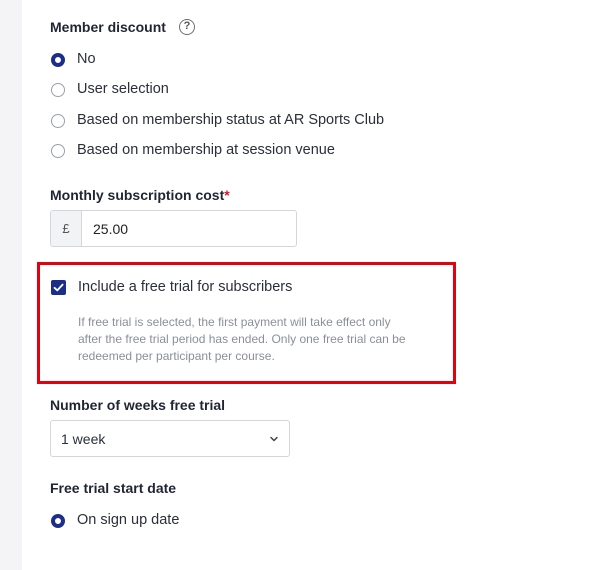  Describe the element at coordinates (58, 521) in the screenshot. I see `radio-trial-start-sign-up` at that location.